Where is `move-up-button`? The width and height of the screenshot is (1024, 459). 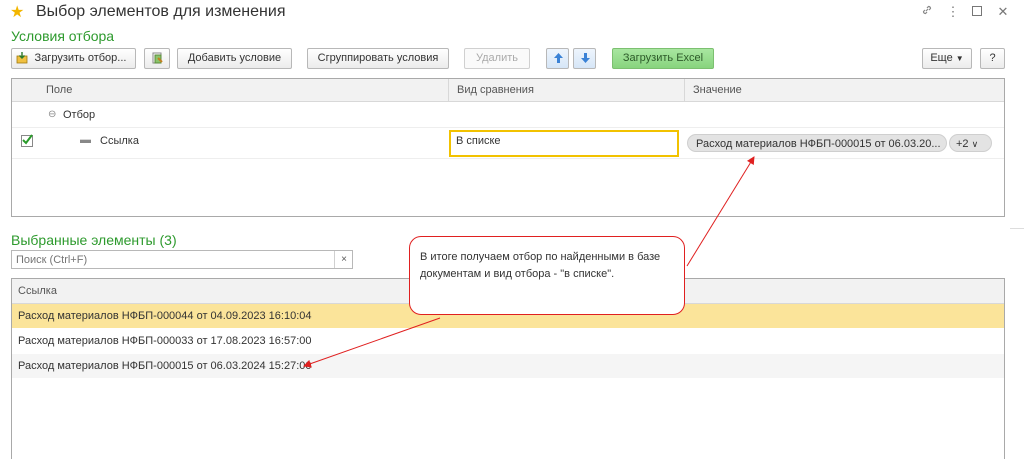
move-up-button is located at coordinates (557, 58).